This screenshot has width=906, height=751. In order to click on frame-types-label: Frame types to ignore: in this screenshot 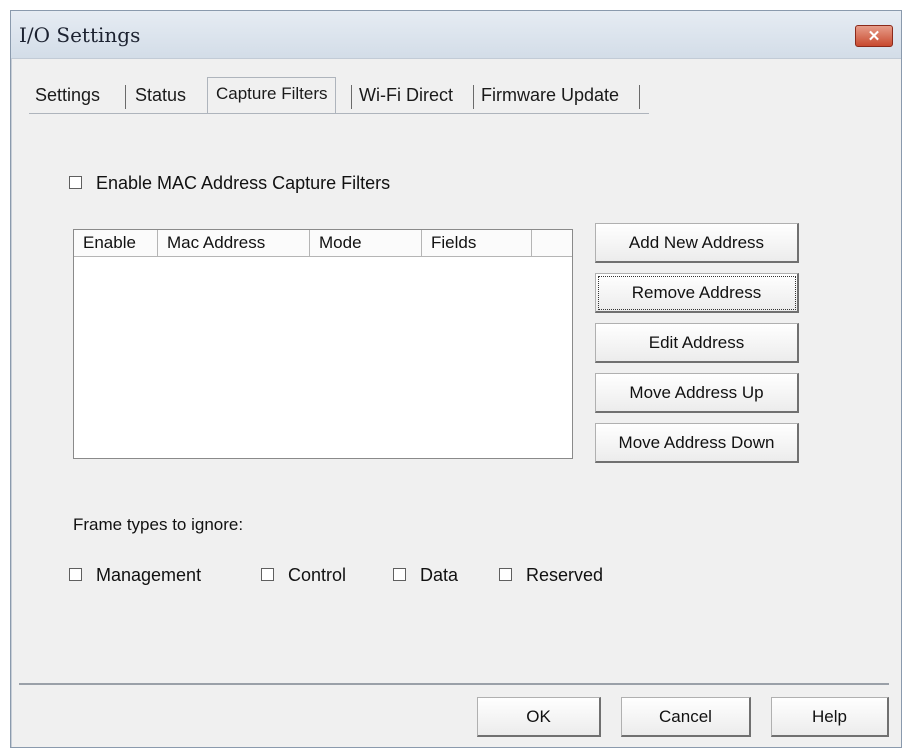, I will do `click(158, 524)`.